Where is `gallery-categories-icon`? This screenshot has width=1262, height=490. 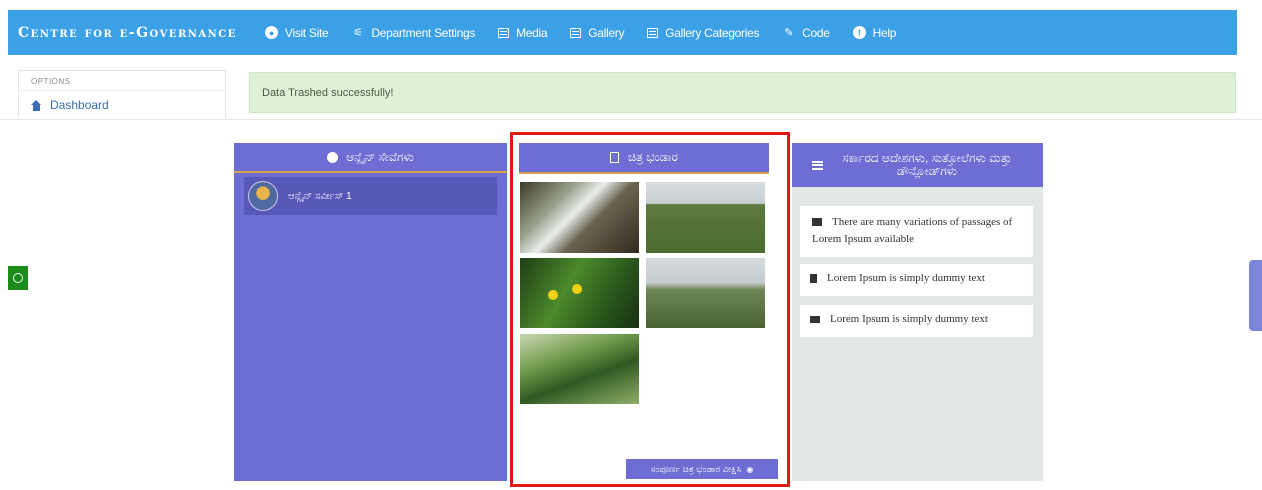
gallery-categories-icon is located at coordinates (653, 32).